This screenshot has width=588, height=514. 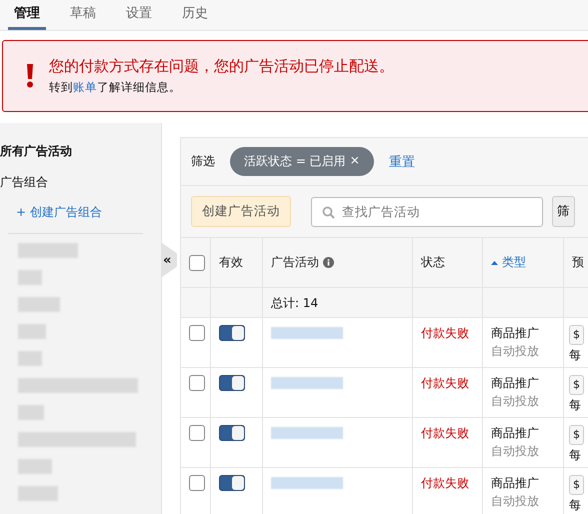 What do you see at coordinates (355, 161) in the screenshot?
I see `close-icon: ×` at bounding box center [355, 161].